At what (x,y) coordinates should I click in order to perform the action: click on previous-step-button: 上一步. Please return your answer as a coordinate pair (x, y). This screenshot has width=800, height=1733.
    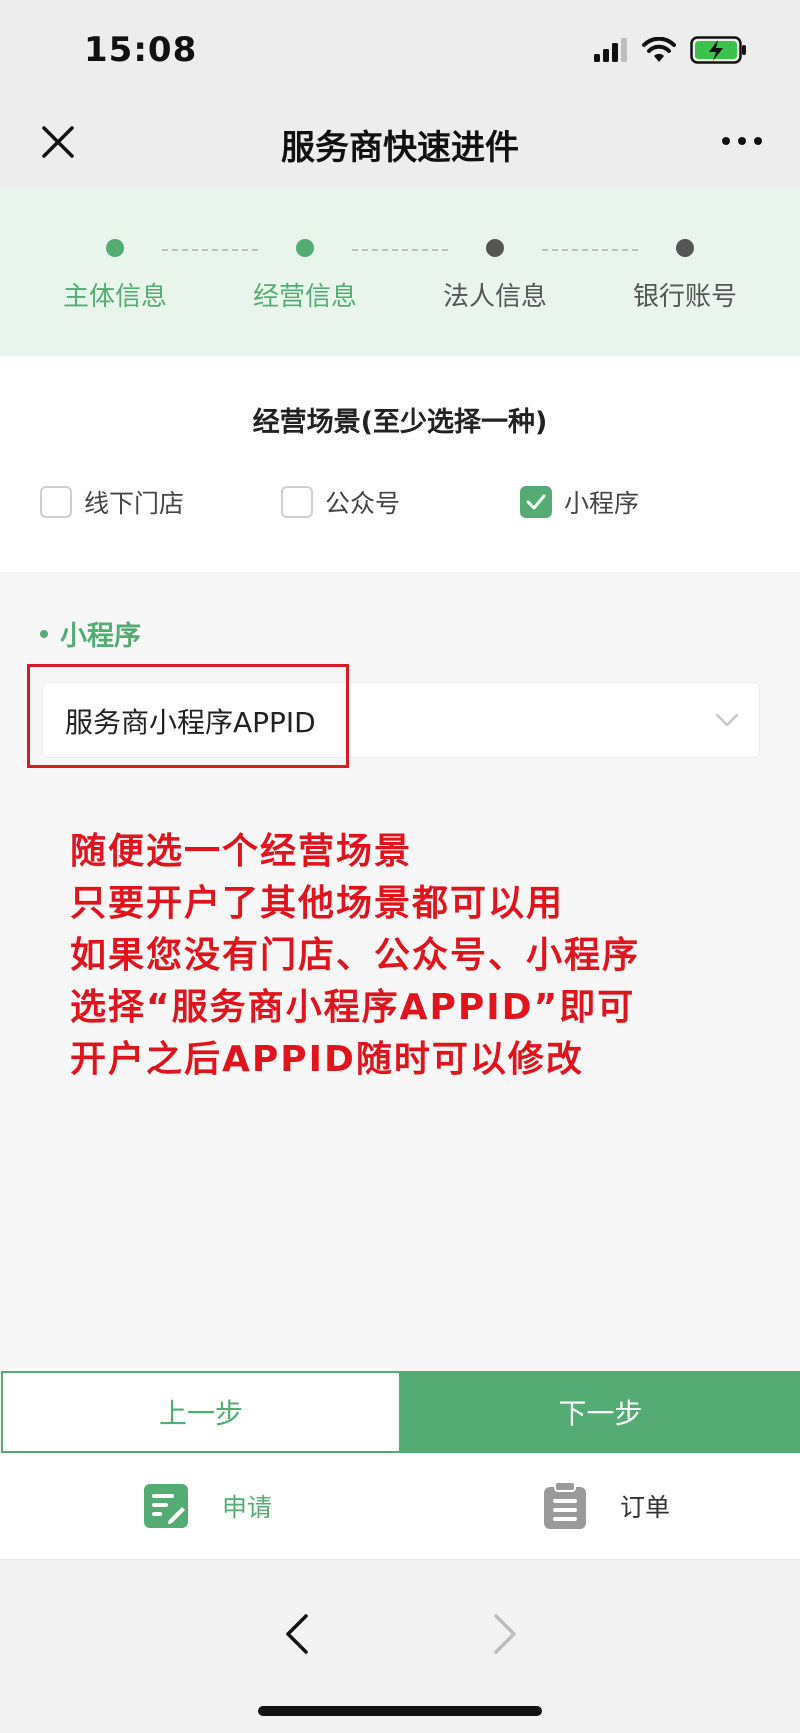
    Looking at the image, I should click on (201, 1412).